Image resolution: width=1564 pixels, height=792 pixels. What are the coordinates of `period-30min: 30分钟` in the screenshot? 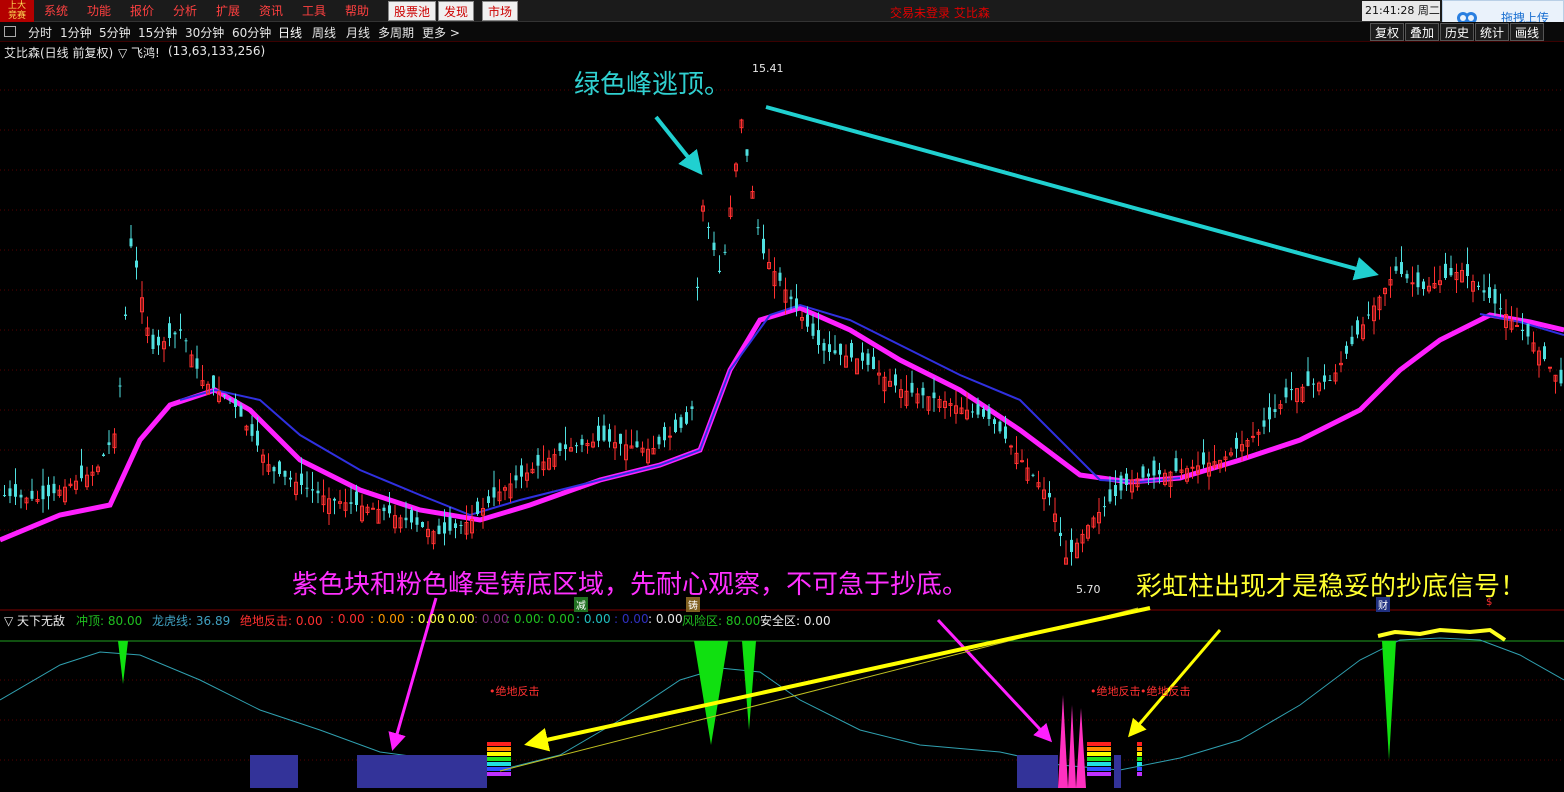 It's located at (204, 32).